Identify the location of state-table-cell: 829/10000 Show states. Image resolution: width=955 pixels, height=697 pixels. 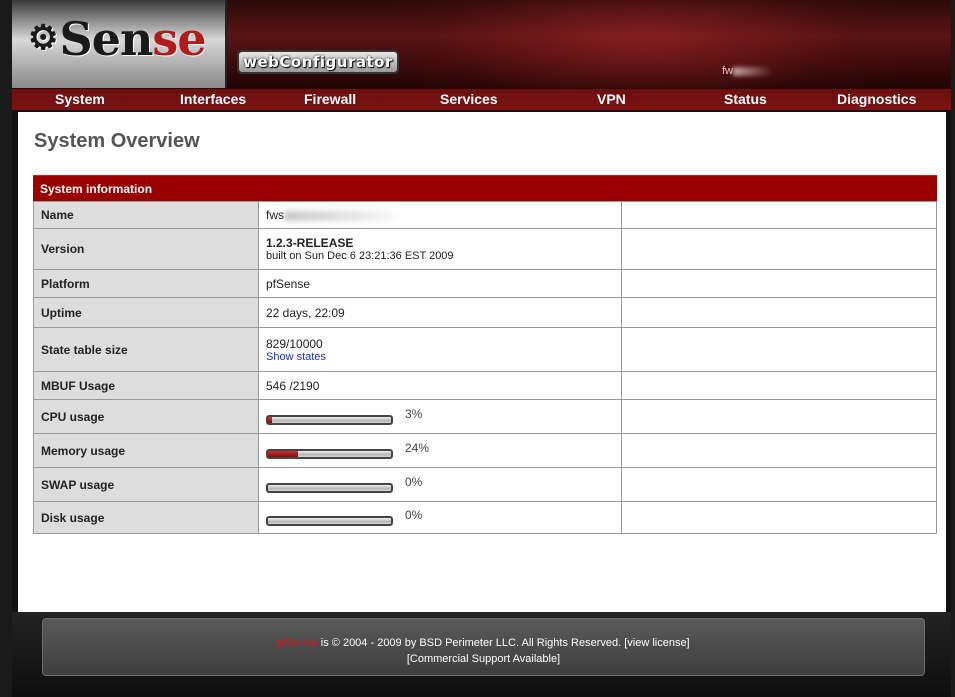
(440, 349).